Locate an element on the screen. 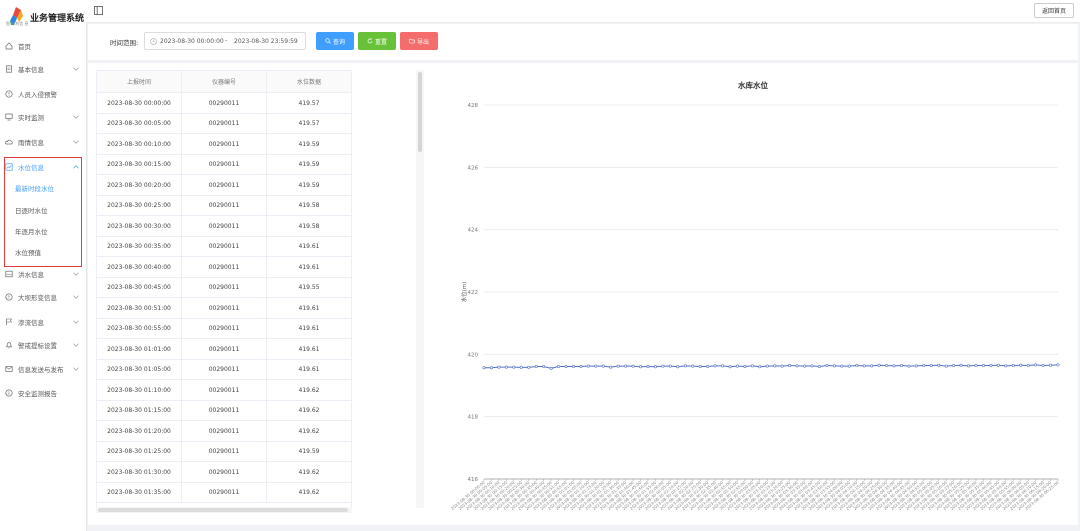 The image size is (1080, 531). table-horizontal-scrollbar is located at coordinates (224, 510).